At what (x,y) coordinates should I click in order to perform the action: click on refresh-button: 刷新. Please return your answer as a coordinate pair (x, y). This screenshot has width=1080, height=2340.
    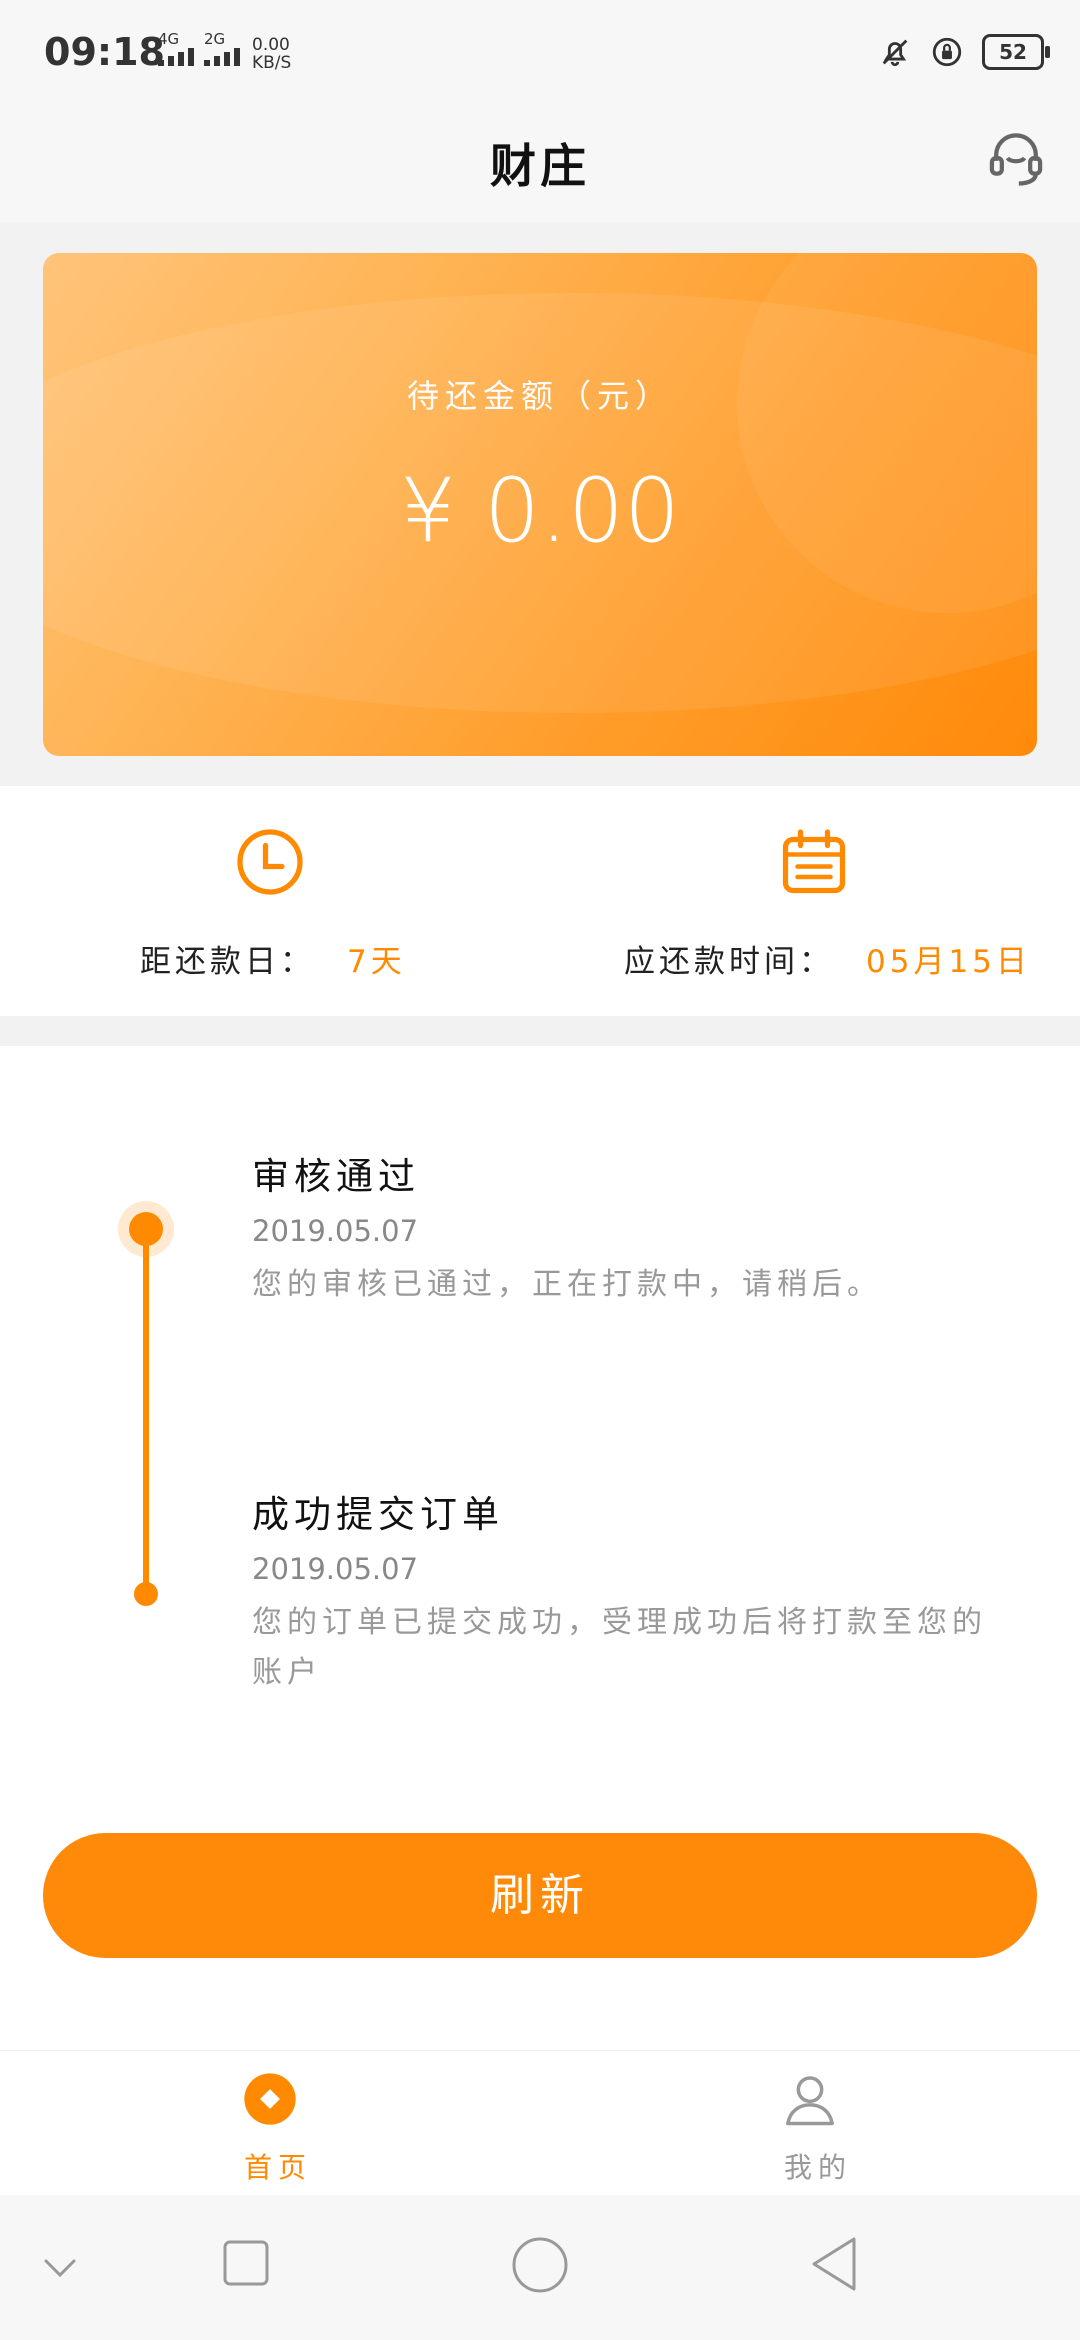
    Looking at the image, I should click on (540, 1895).